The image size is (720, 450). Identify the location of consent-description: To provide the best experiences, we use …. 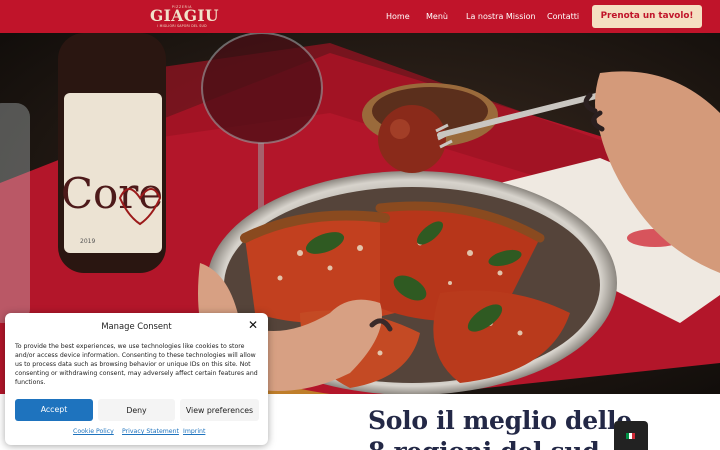
(136, 365).